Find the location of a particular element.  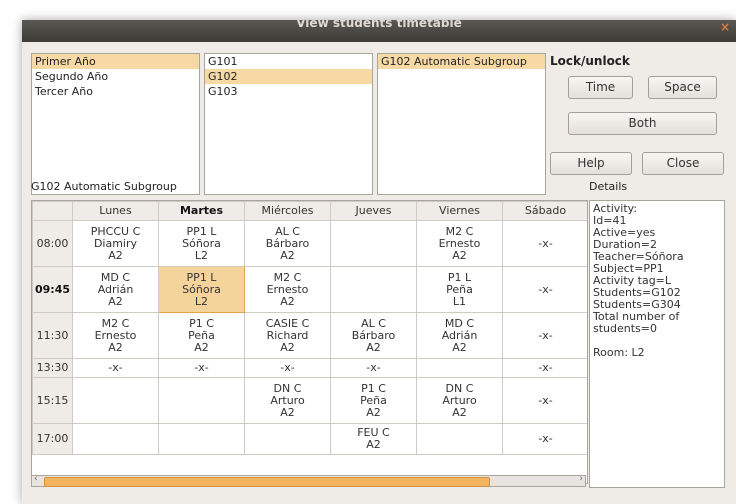

timetable-cell: PHCCU C Diamiry A2 is located at coordinates (115, 243).